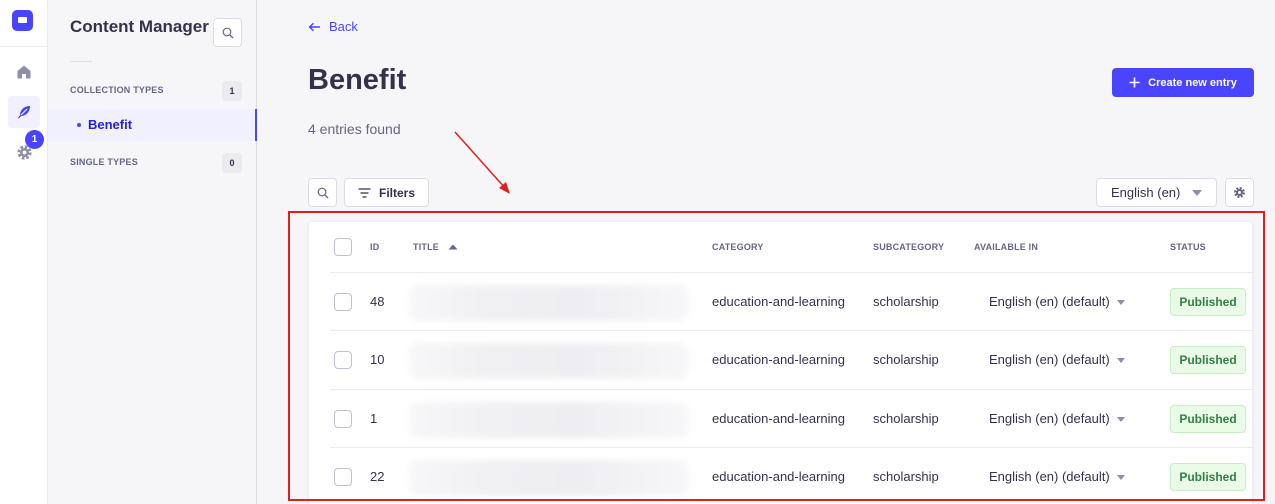 The width and height of the screenshot is (1275, 504). Describe the element at coordinates (117, 90) in the screenshot. I see `collection-types-heading: COLLECTION TYPES` at that location.